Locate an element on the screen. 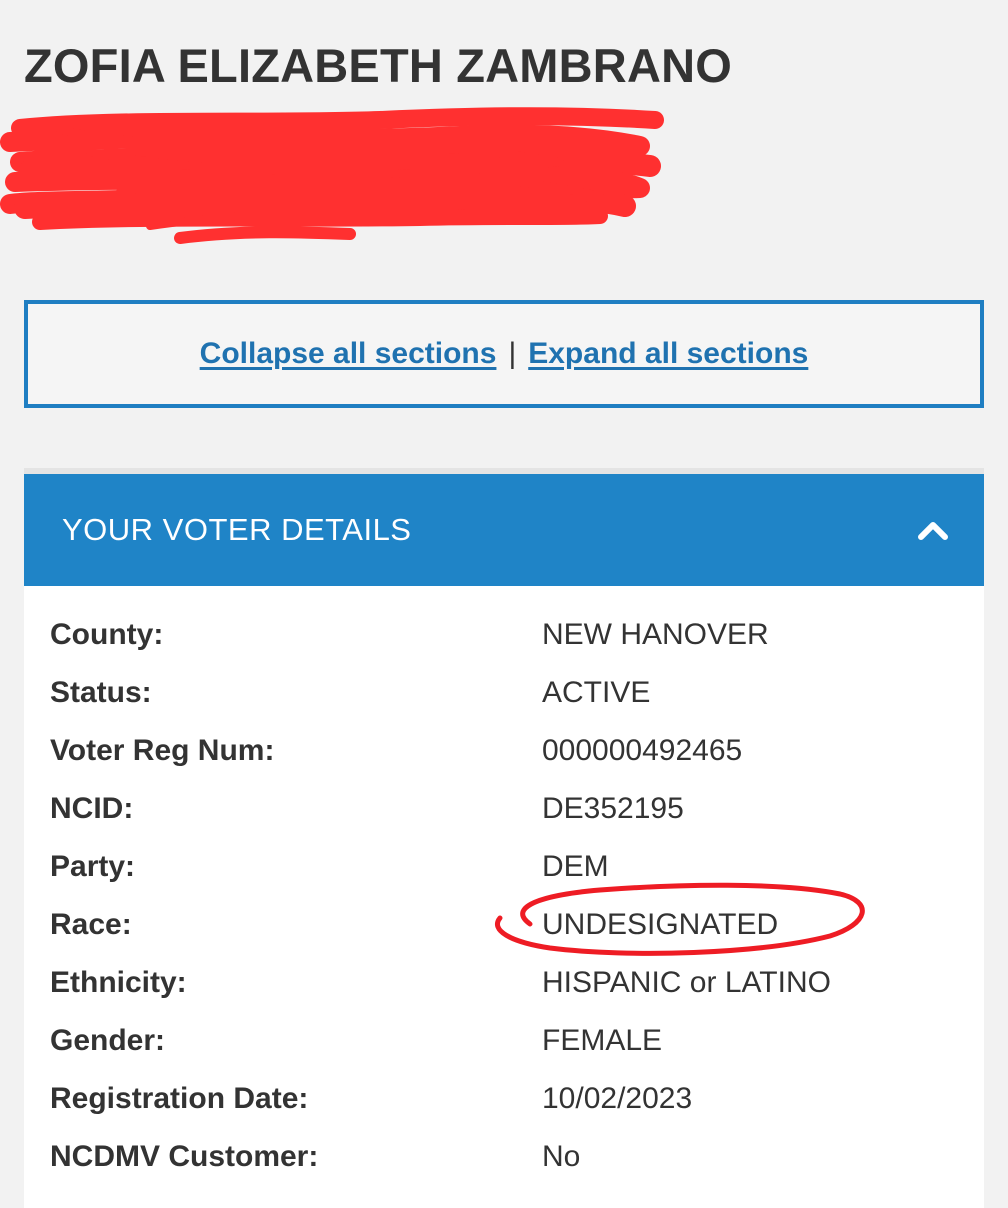 The width and height of the screenshot is (1008, 1208). voter-reg-num-label: Voter Reg Num: is located at coordinates (162, 750).